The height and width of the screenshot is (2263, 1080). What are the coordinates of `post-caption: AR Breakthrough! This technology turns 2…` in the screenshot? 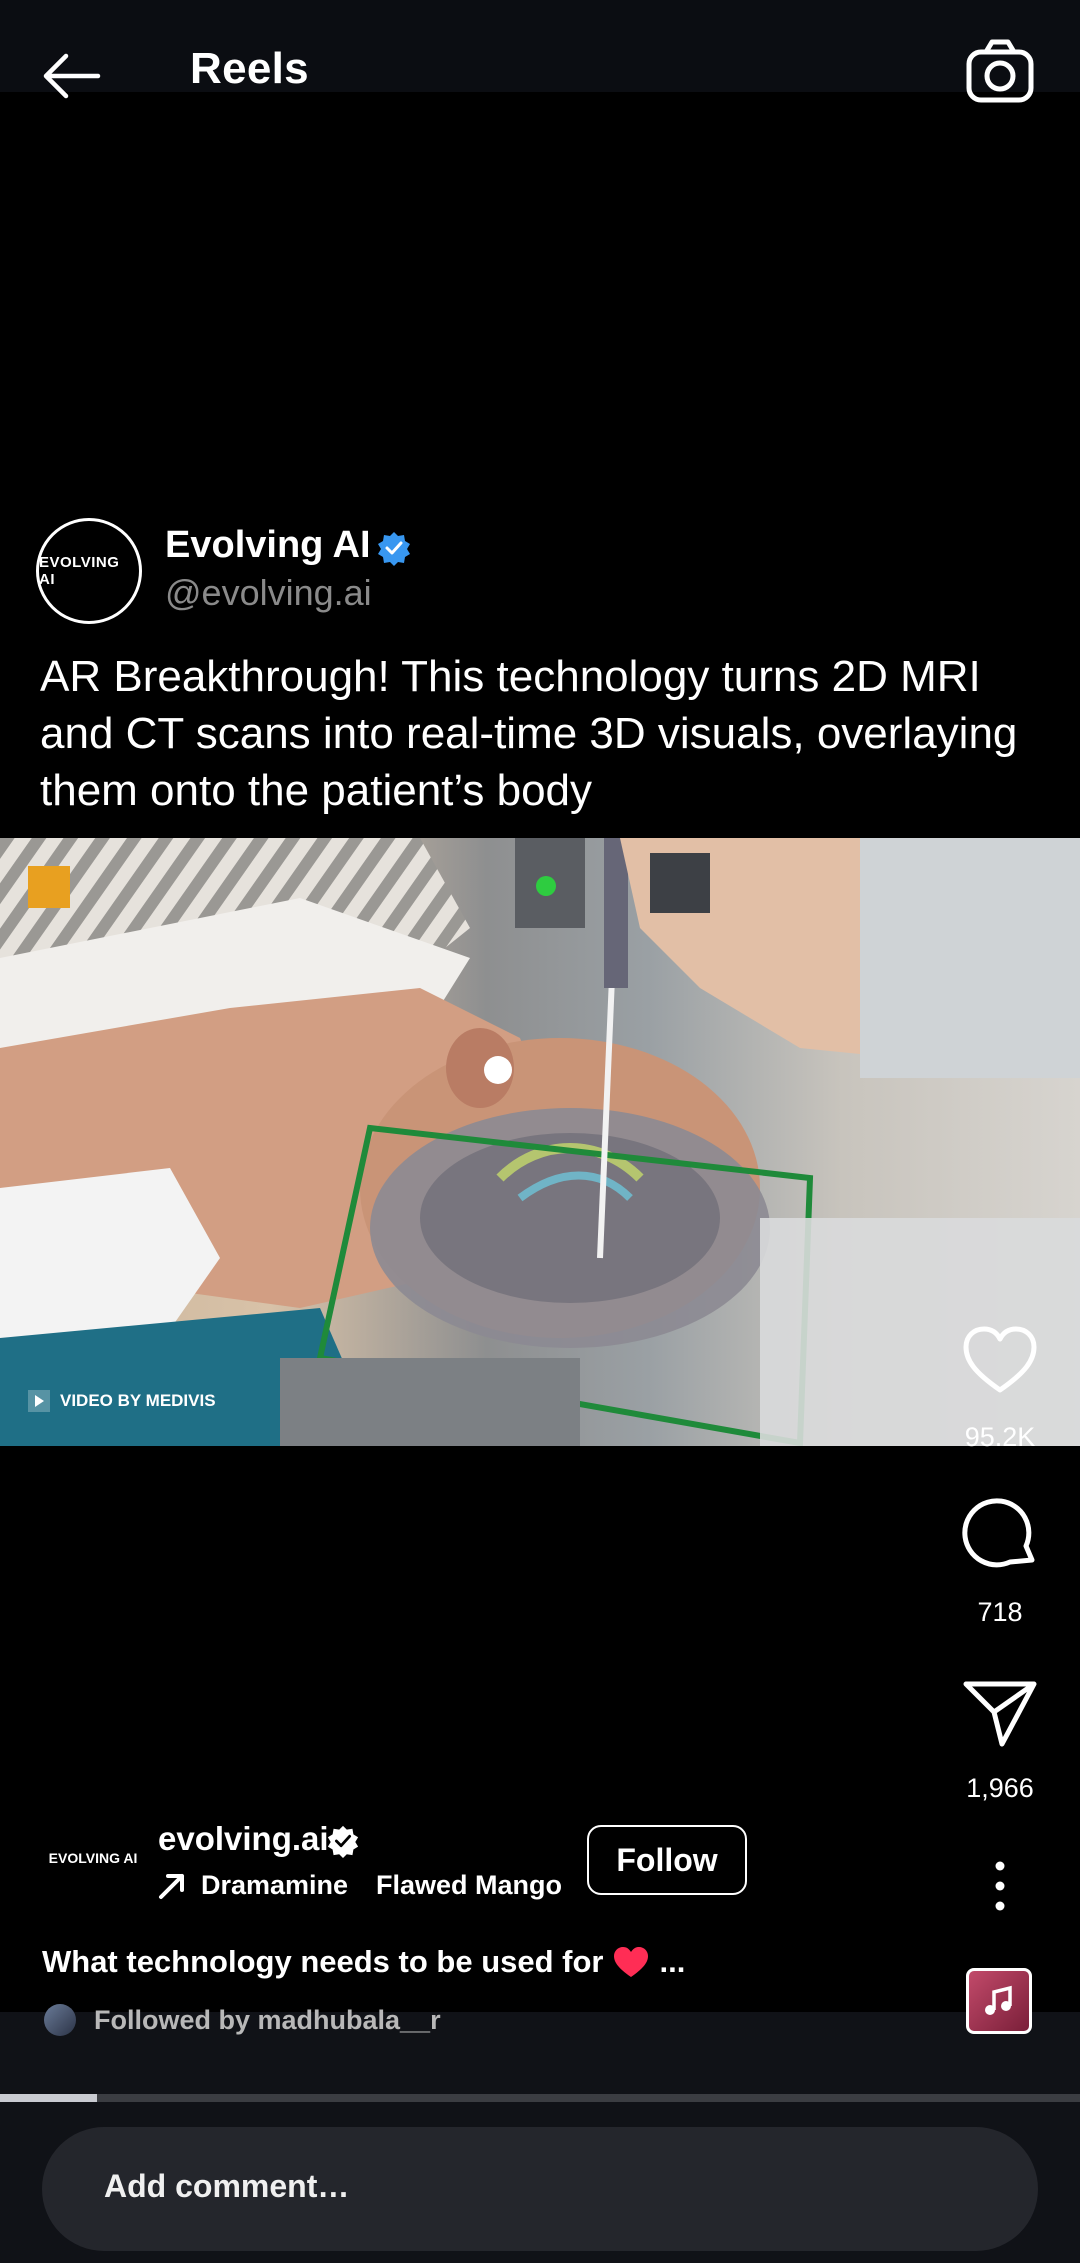 It's located at (529, 733).